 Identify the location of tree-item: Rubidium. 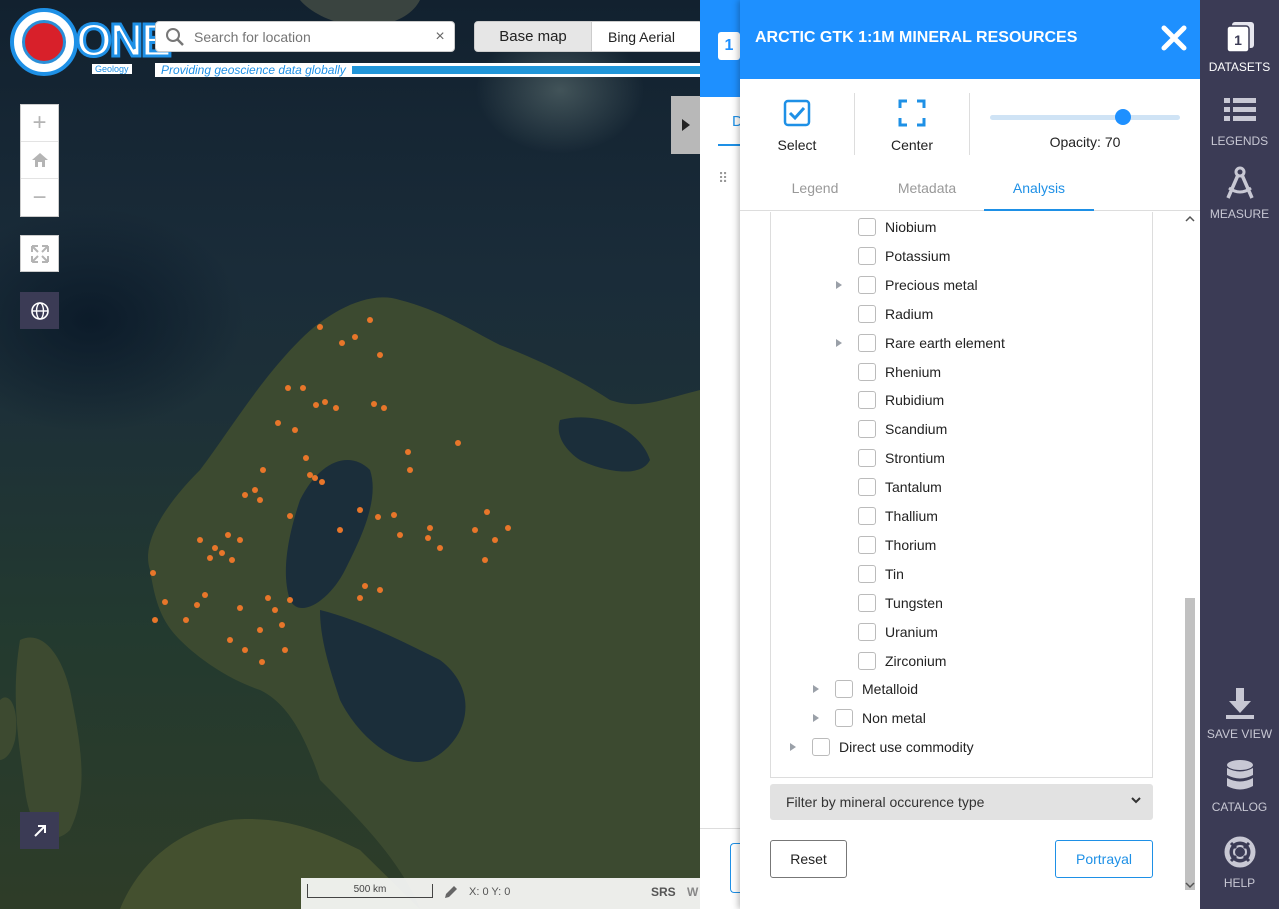
(889, 400).